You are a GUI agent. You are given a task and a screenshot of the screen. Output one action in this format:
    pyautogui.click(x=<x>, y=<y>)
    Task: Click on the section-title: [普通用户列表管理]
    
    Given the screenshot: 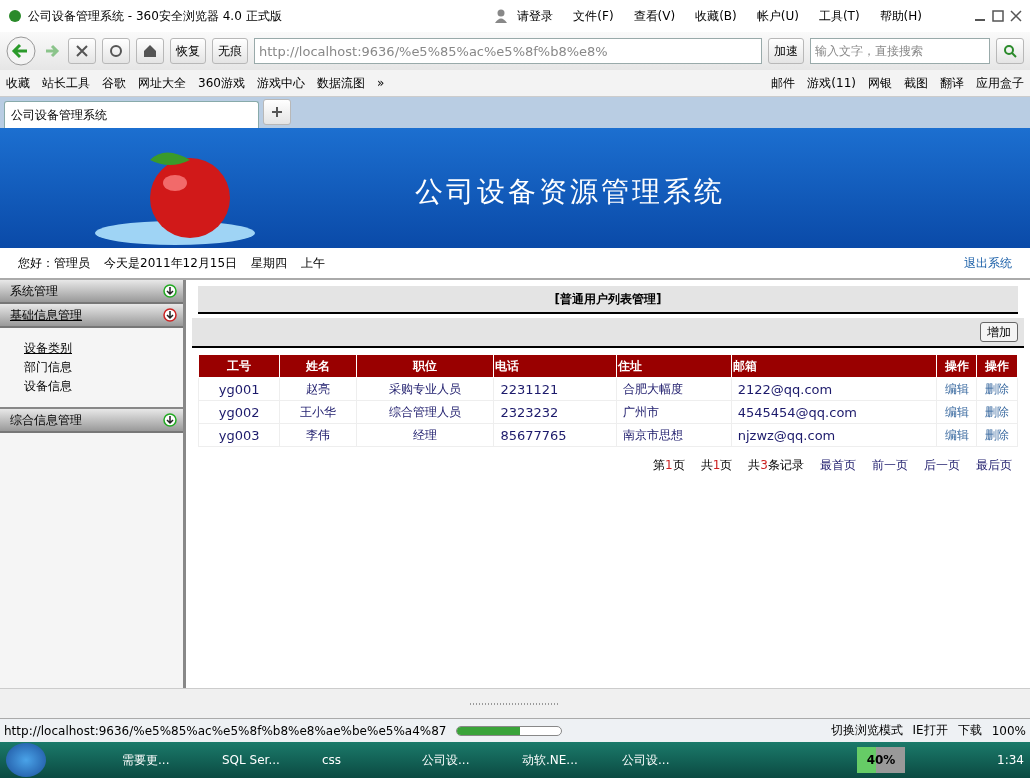 What is the action you would take?
    pyautogui.click(x=608, y=300)
    